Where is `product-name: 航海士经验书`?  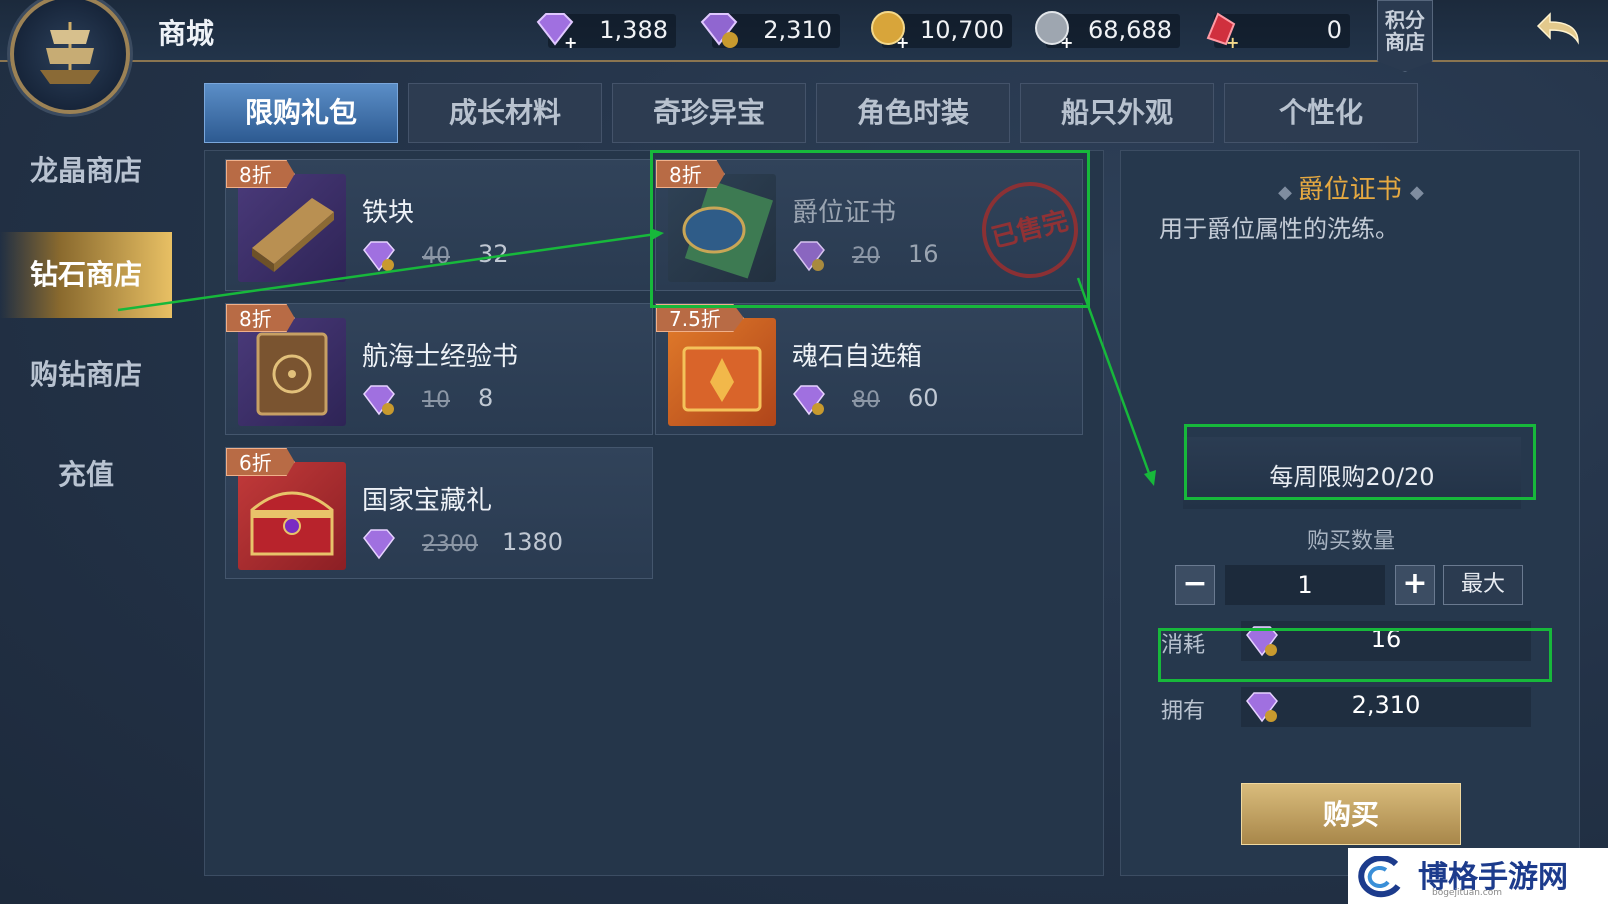 product-name: 航海士经验书 is located at coordinates (440, 357).